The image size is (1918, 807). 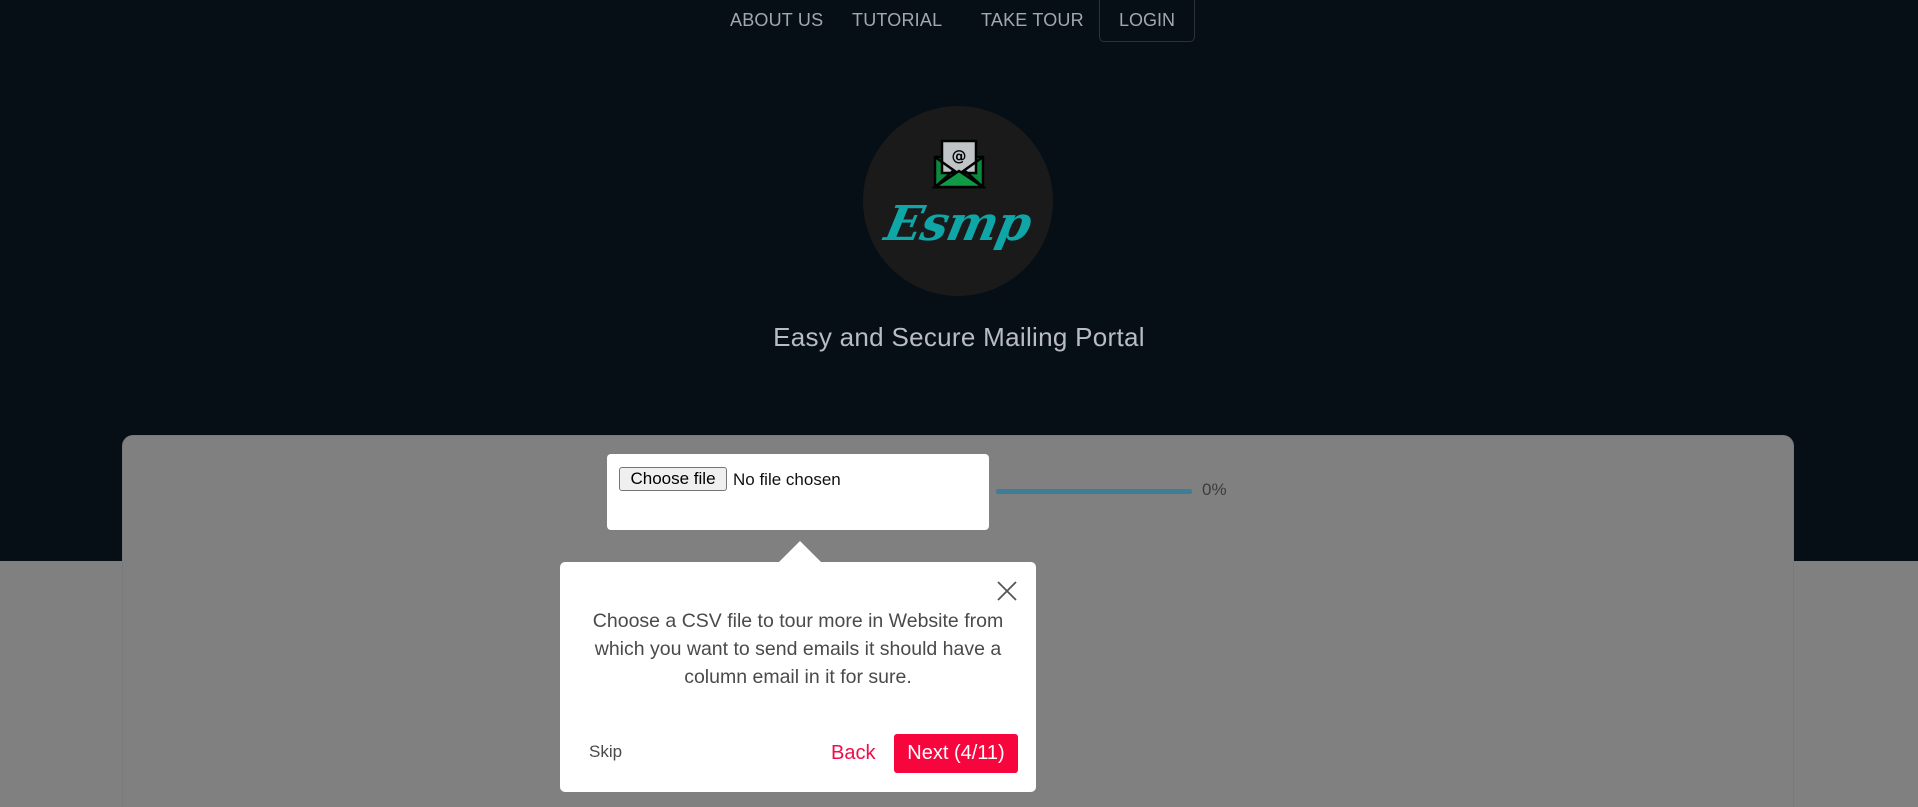 I want to click on next-button: Next (4/11), so click(x=956, y=753).